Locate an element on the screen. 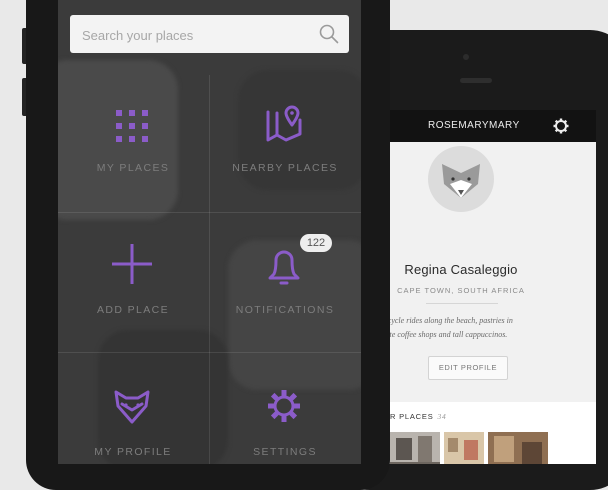  tile-label: ADD PLACE is located at coordinates (133, 310).